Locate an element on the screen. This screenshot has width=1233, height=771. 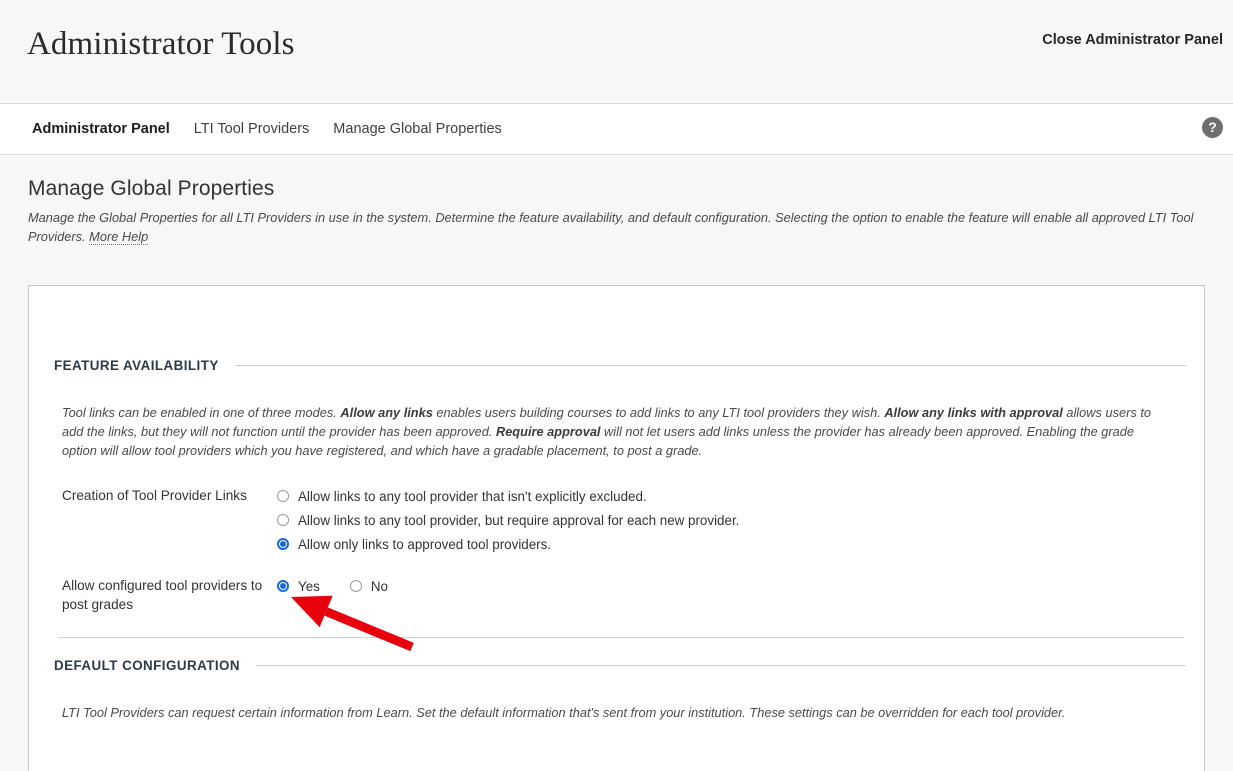
radio-button-icon-post-grades-no is located at coordinates (355, 586).